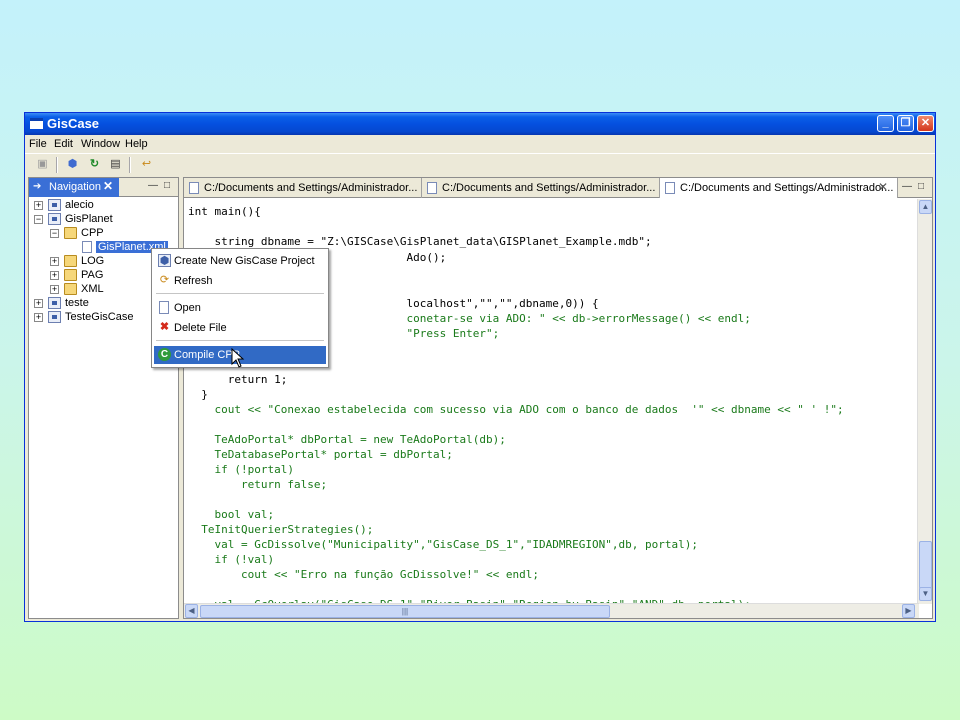 The height and width of the screenshot is (720, 960). What do you see at coordinates (925, 594) in the screenshot?
I see `scroll-down-icon: ▼` at bounding box center [925, 594].